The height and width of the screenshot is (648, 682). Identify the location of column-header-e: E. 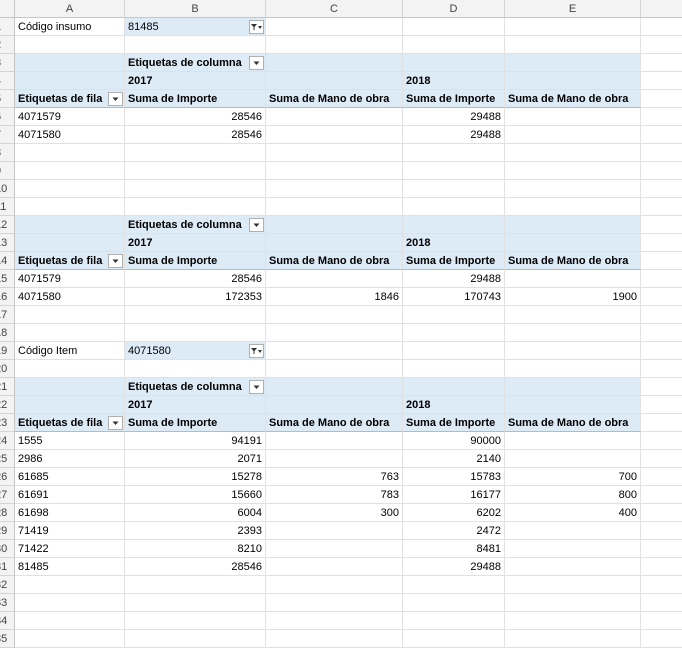
(573, 9).